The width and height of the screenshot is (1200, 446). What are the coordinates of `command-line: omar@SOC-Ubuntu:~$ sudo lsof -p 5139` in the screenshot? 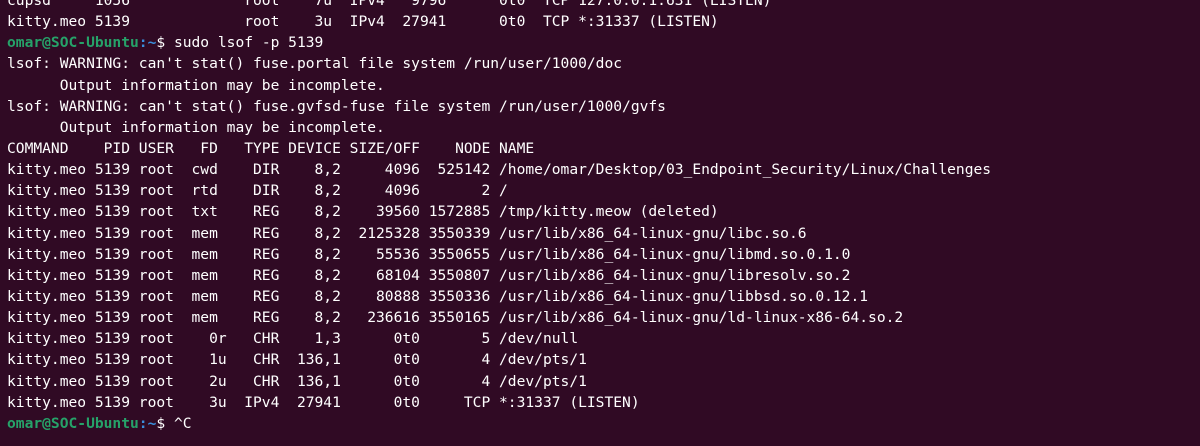 It's located at (603, 42).